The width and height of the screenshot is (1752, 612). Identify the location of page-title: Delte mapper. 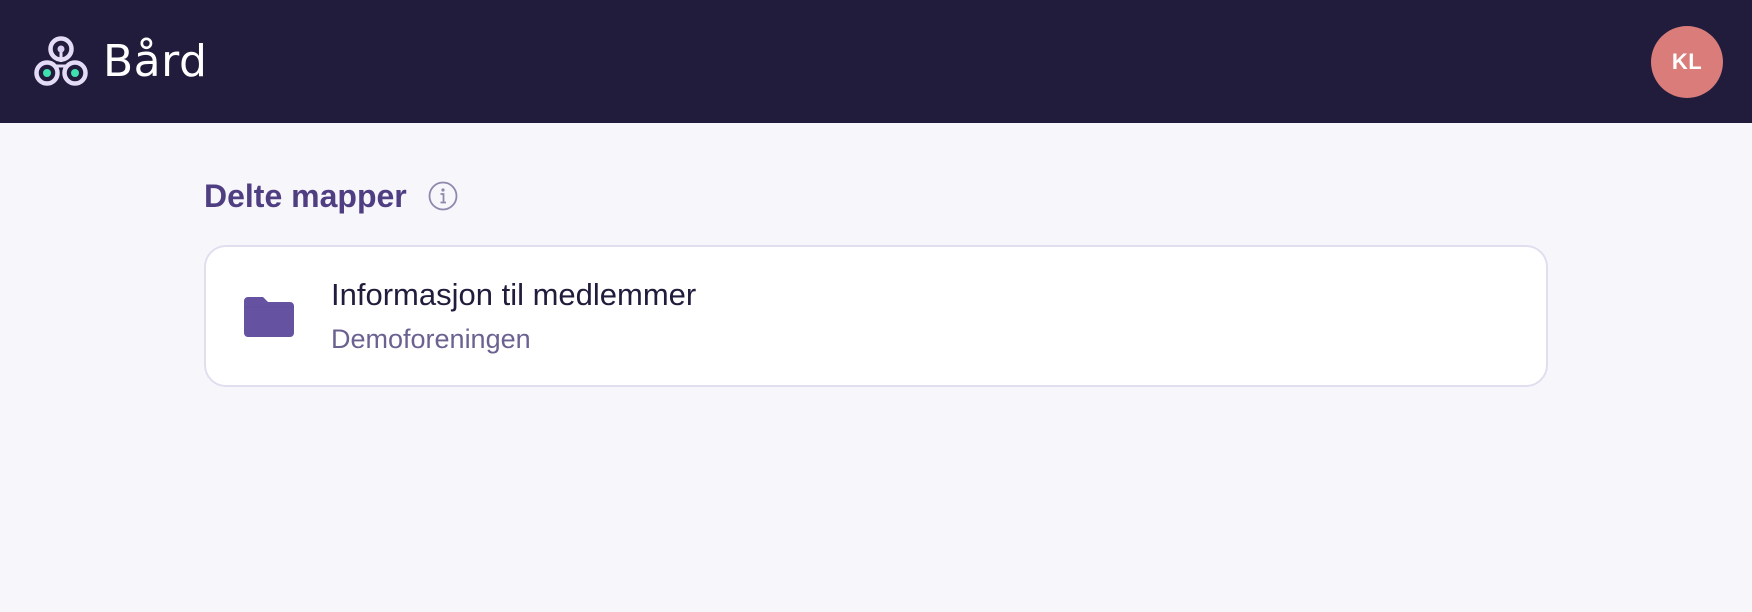
(305, 195).